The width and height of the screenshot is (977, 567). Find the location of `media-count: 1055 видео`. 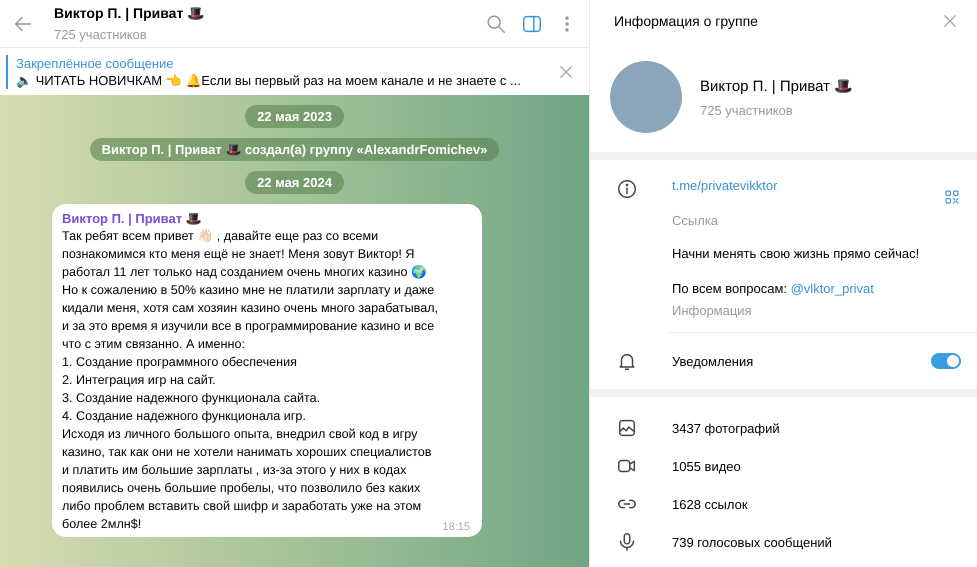

media-count: 1055 видео is located at coordinates (706, 466).